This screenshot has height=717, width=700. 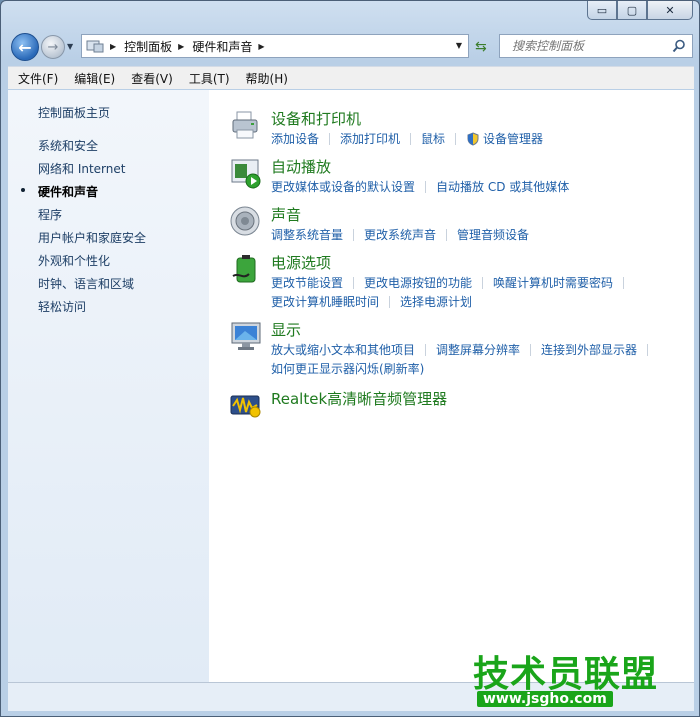 What do you see at coordinates (209, 78) in the screenshot?
I see `menu-tools: 工具(T)` at bounding box center [209, 78].